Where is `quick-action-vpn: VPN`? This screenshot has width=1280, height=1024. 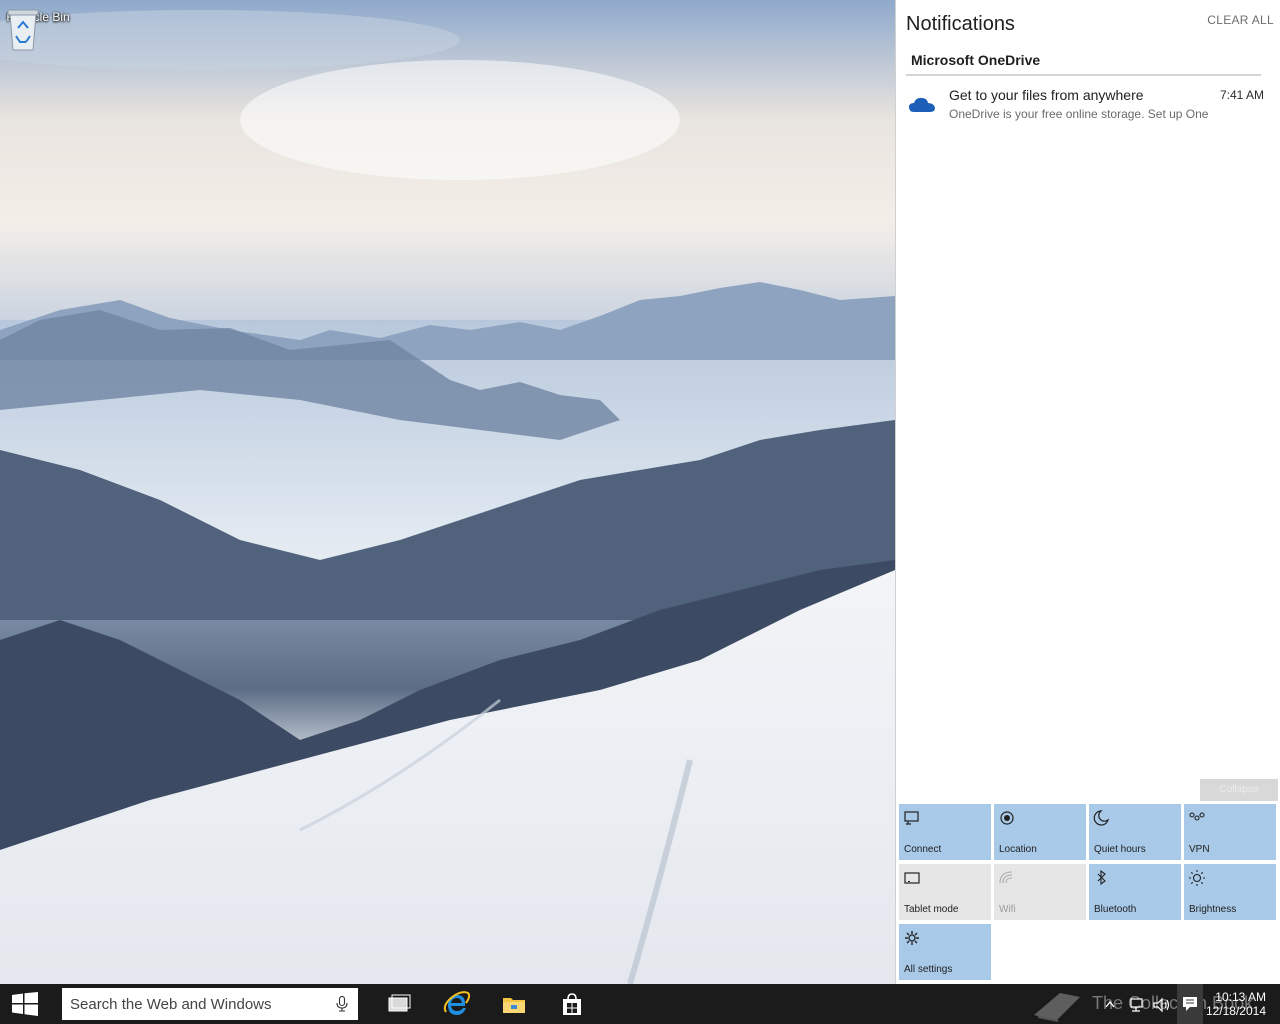
quick-action-vpn: VPN is located at coordinates (1230, 832).